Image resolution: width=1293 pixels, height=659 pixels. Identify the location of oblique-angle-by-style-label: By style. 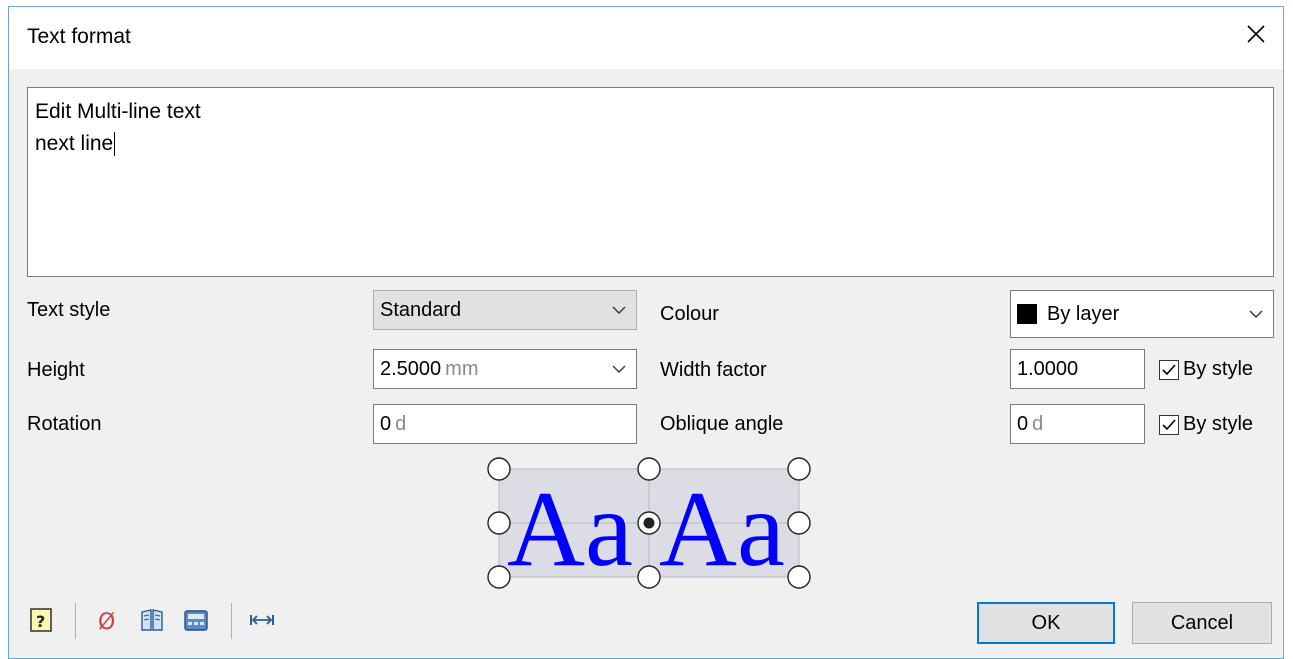
(1218, 424).